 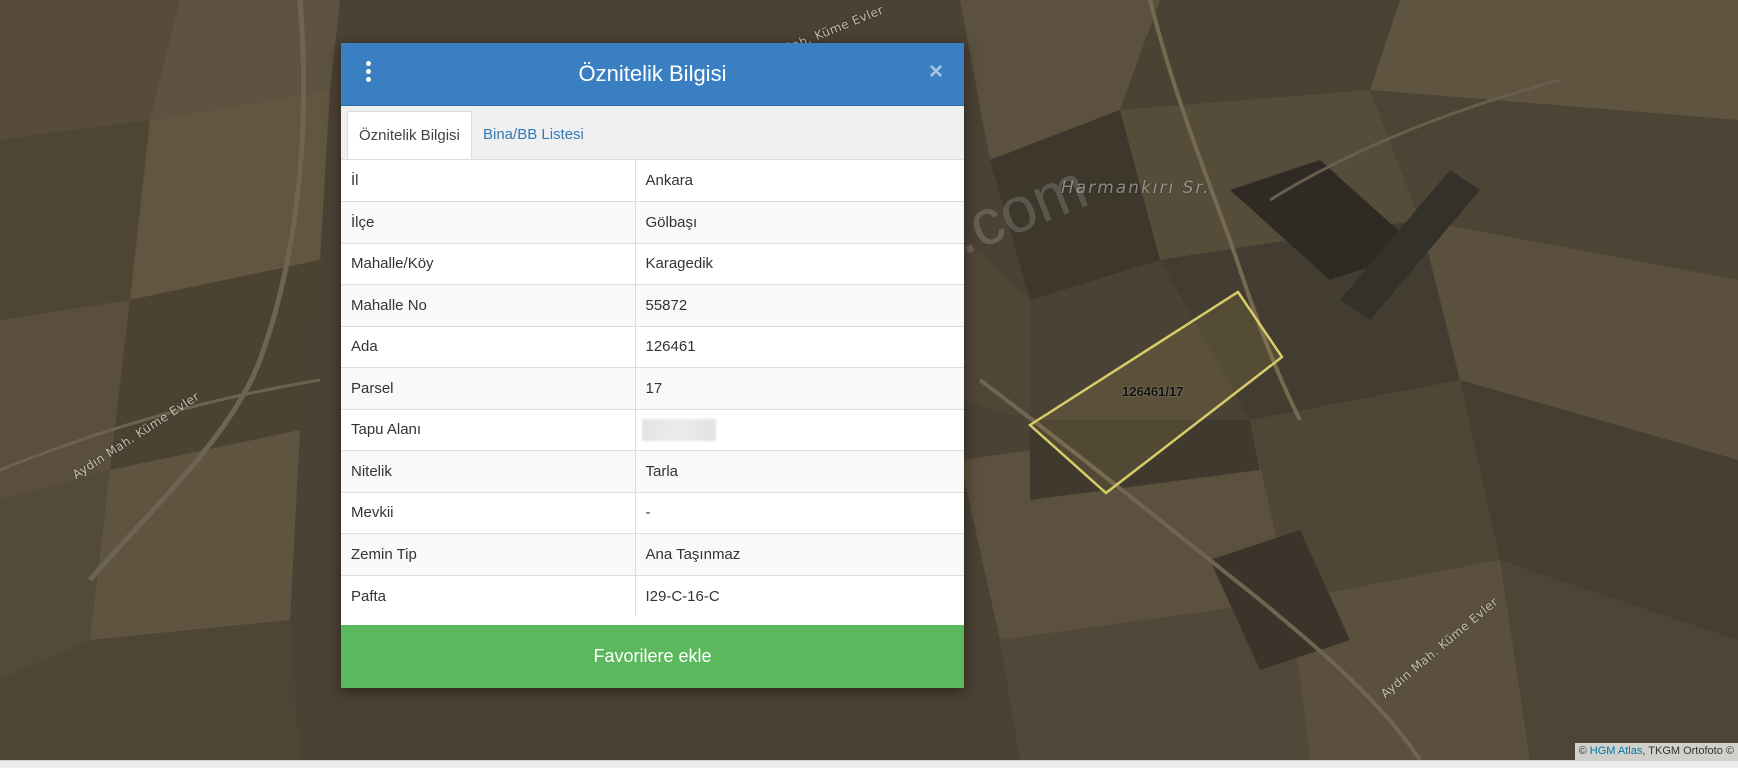 I want to click on table-row: Tapu Alanı, so click(x=652, y=429).